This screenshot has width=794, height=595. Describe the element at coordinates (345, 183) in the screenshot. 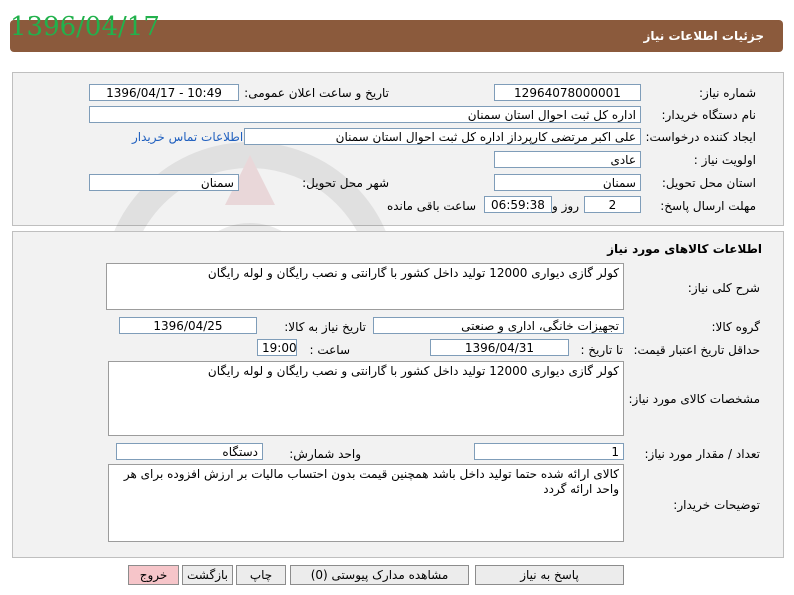

I see `city-label: شهر محل تحویل:` at that location.